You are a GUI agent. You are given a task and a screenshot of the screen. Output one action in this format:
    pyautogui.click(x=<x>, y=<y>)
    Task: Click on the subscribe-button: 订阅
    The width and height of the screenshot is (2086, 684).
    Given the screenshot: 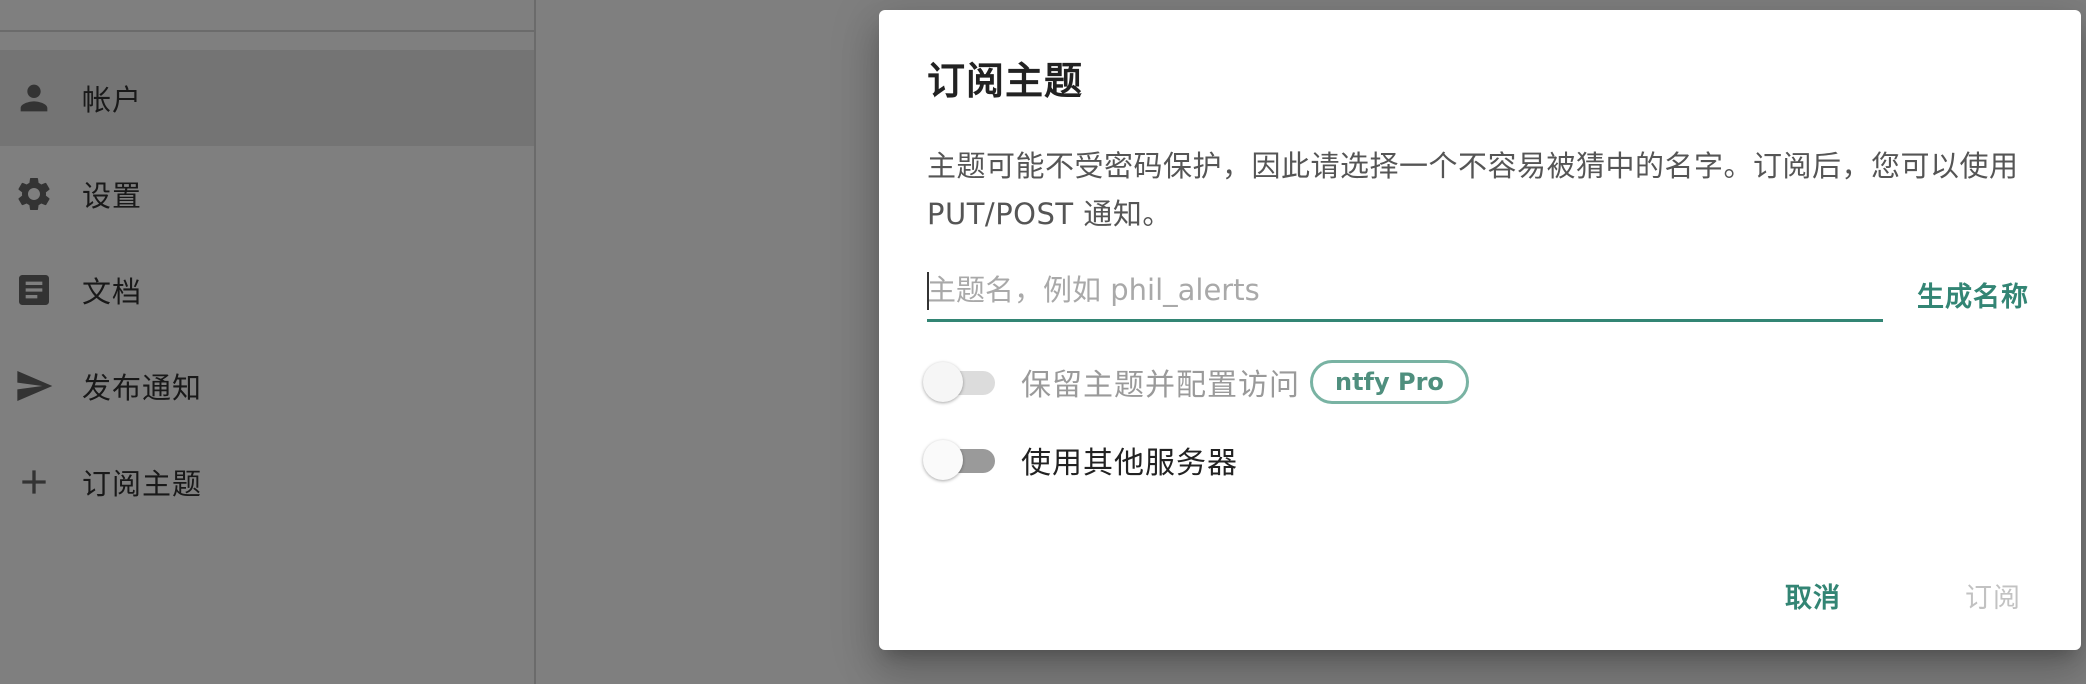 What is the action you would take?
    pyautogui.click(x=1993, y=595)
    